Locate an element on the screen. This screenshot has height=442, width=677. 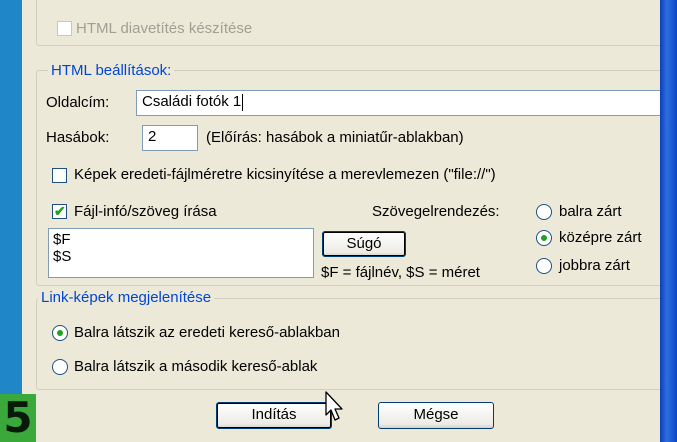
columns-input: 2 is located at coordinates (170, 138).